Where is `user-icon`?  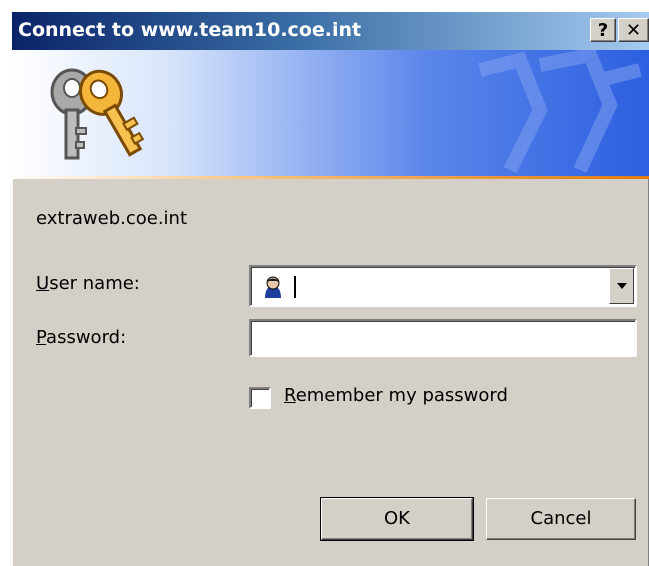 user-icon is located at coordinates (272, 287).